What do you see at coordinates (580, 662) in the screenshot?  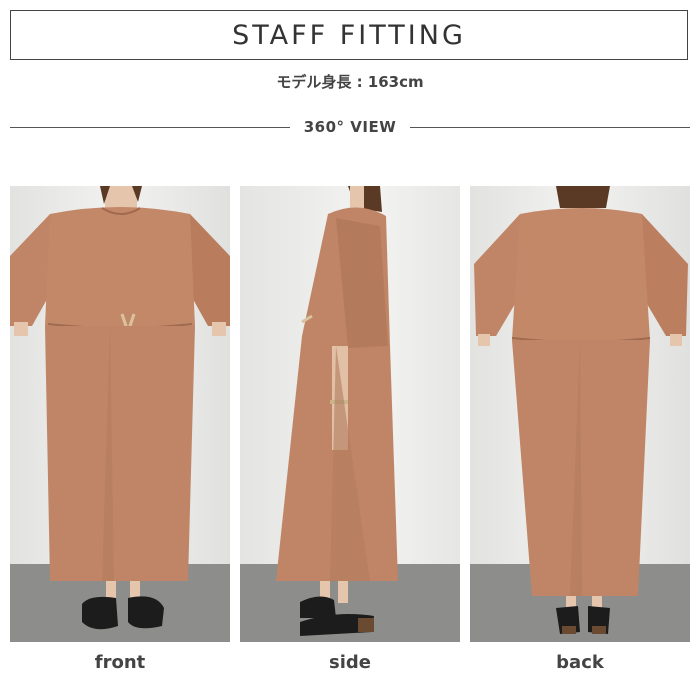 I see `back-caption: back` at bounding box center [580, 662].